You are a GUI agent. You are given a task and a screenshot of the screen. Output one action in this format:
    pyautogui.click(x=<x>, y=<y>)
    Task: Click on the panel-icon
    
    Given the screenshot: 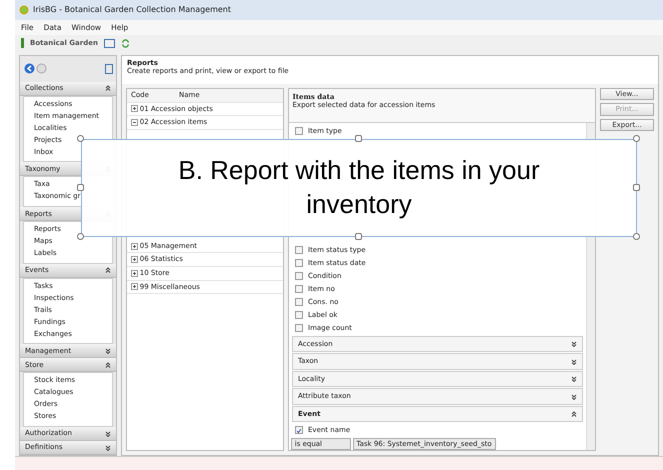 What is the action you would take?
    pyautogui.click(x=108, y=69)
    